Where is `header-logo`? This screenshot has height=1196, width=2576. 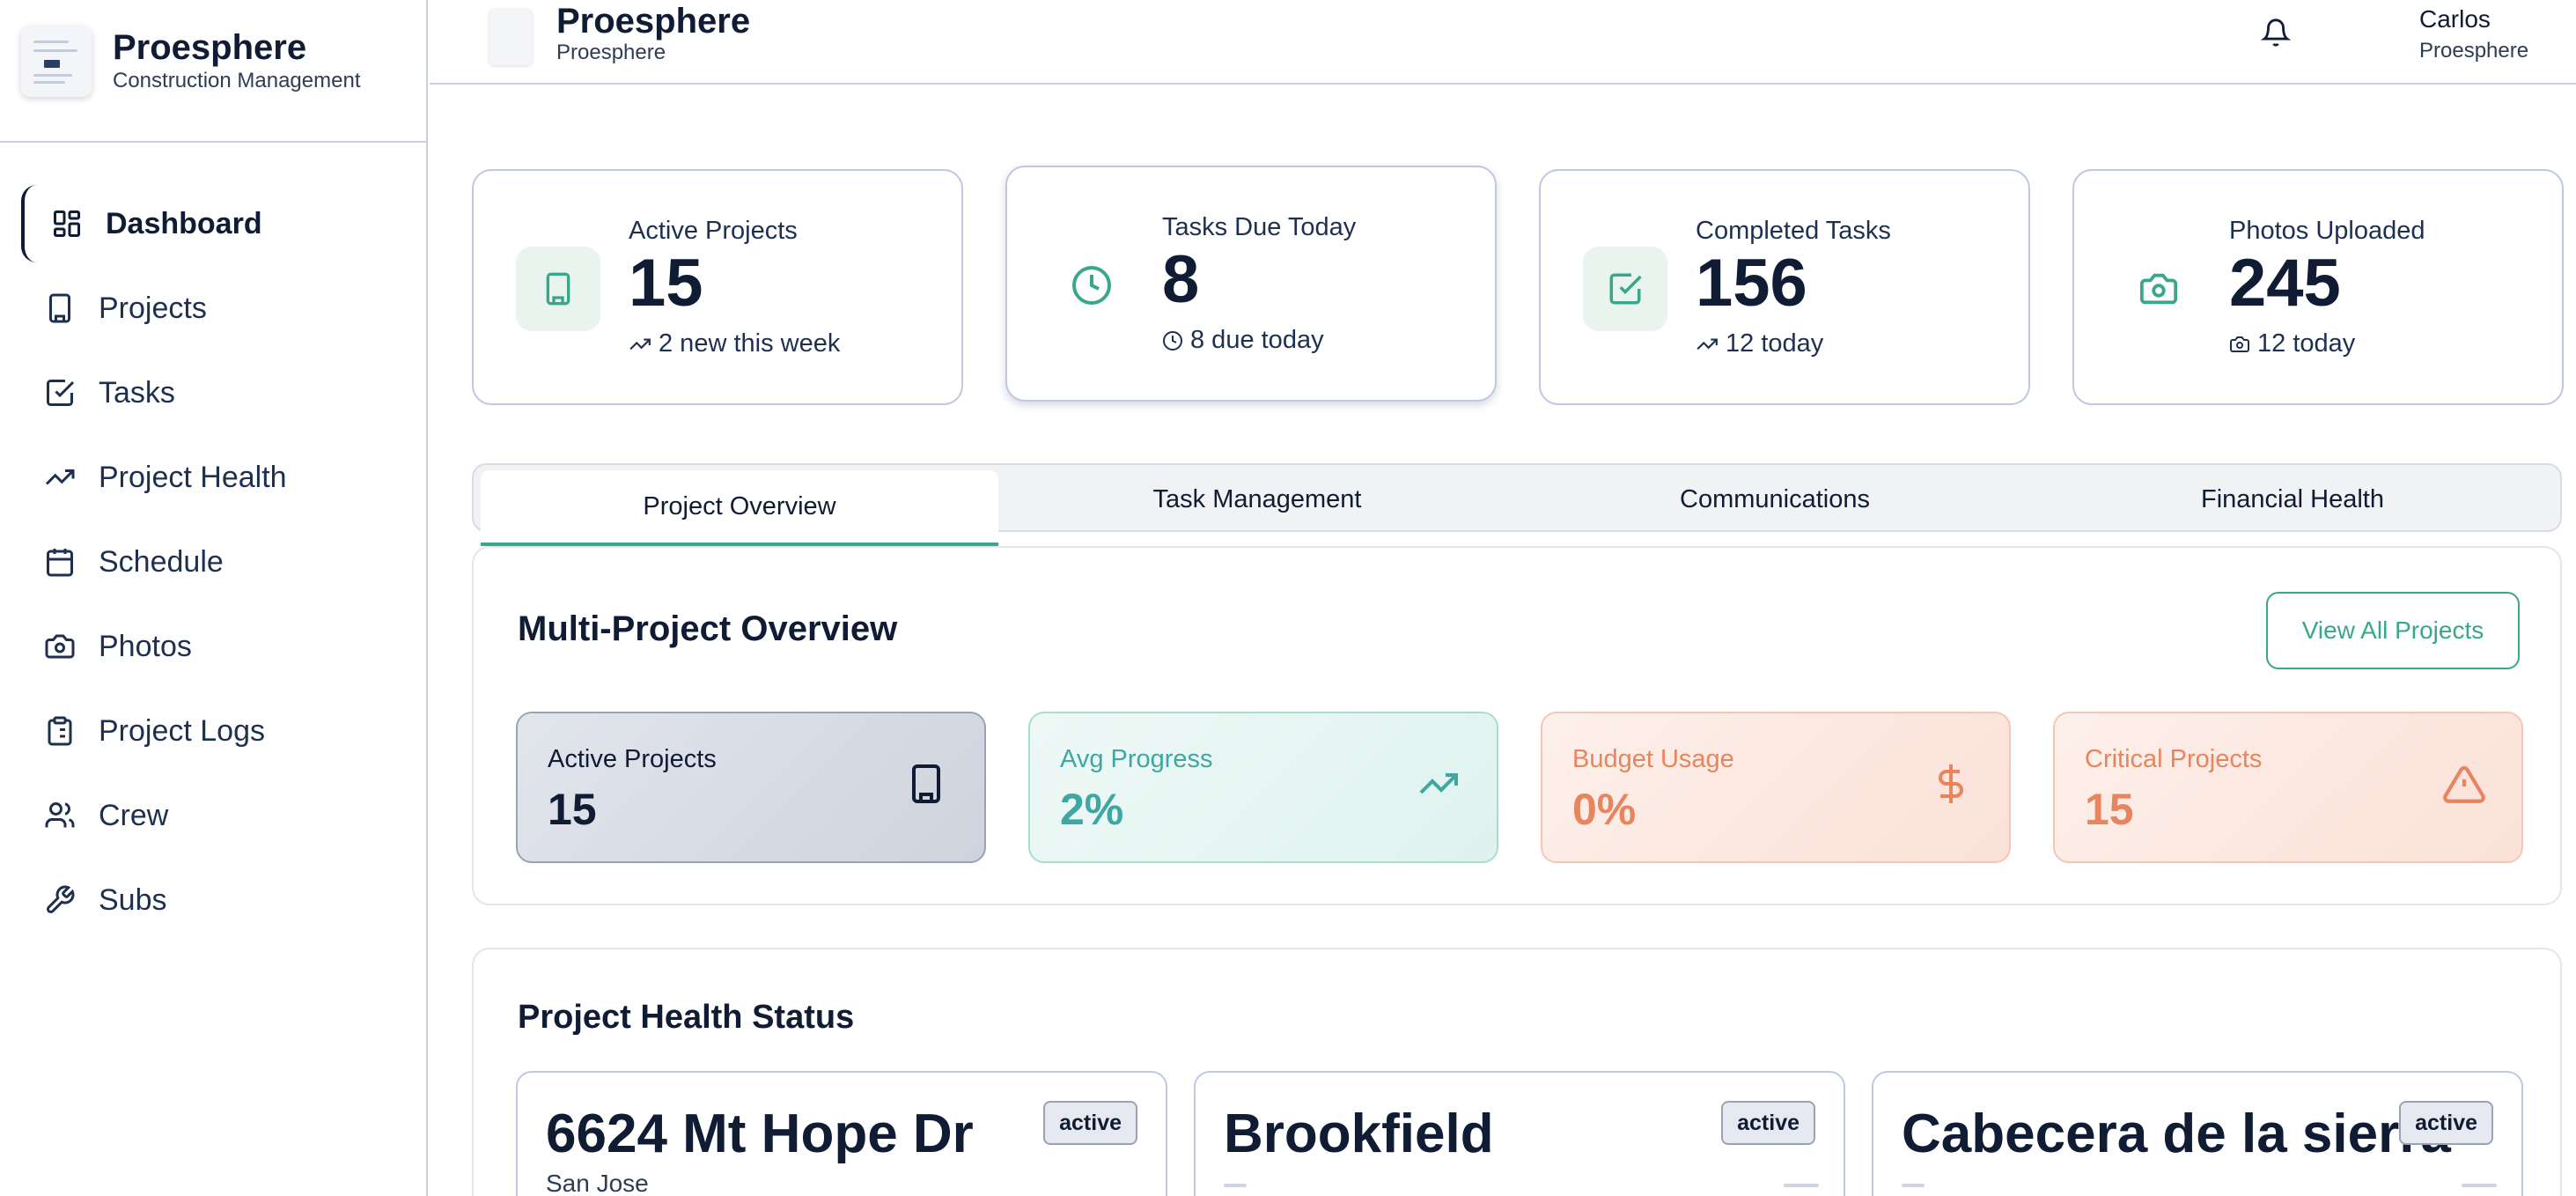
header-logo is located at coordinates (510, 37).